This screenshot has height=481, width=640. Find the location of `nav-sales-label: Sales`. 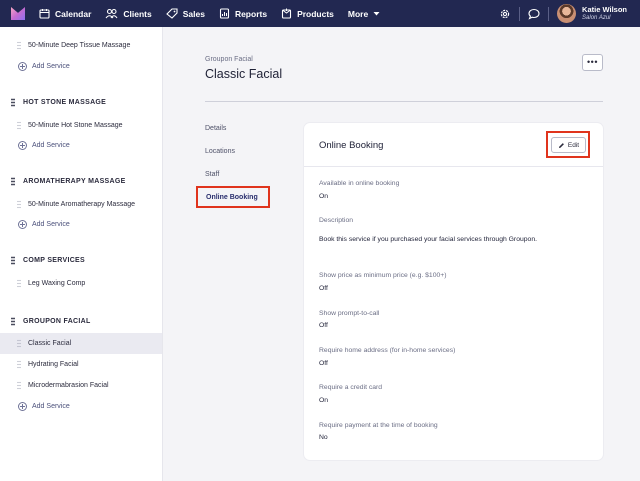

nav-sales-label: Sales is located at coordinates (193, 13).